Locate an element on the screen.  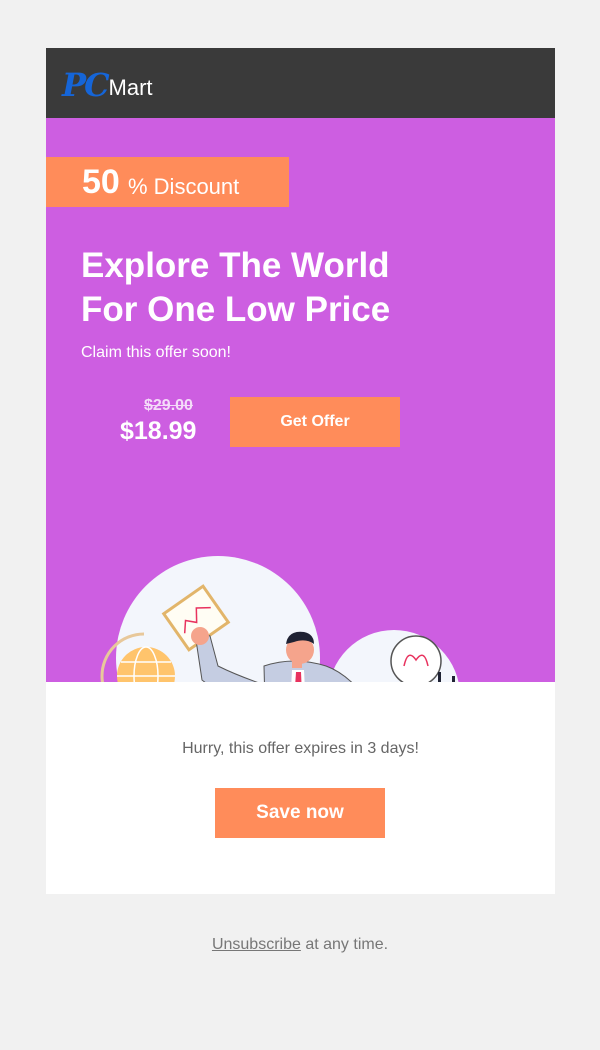
expiry-text: Hurry, this offer expires in 3 days! is located at coordinates (300, 748).